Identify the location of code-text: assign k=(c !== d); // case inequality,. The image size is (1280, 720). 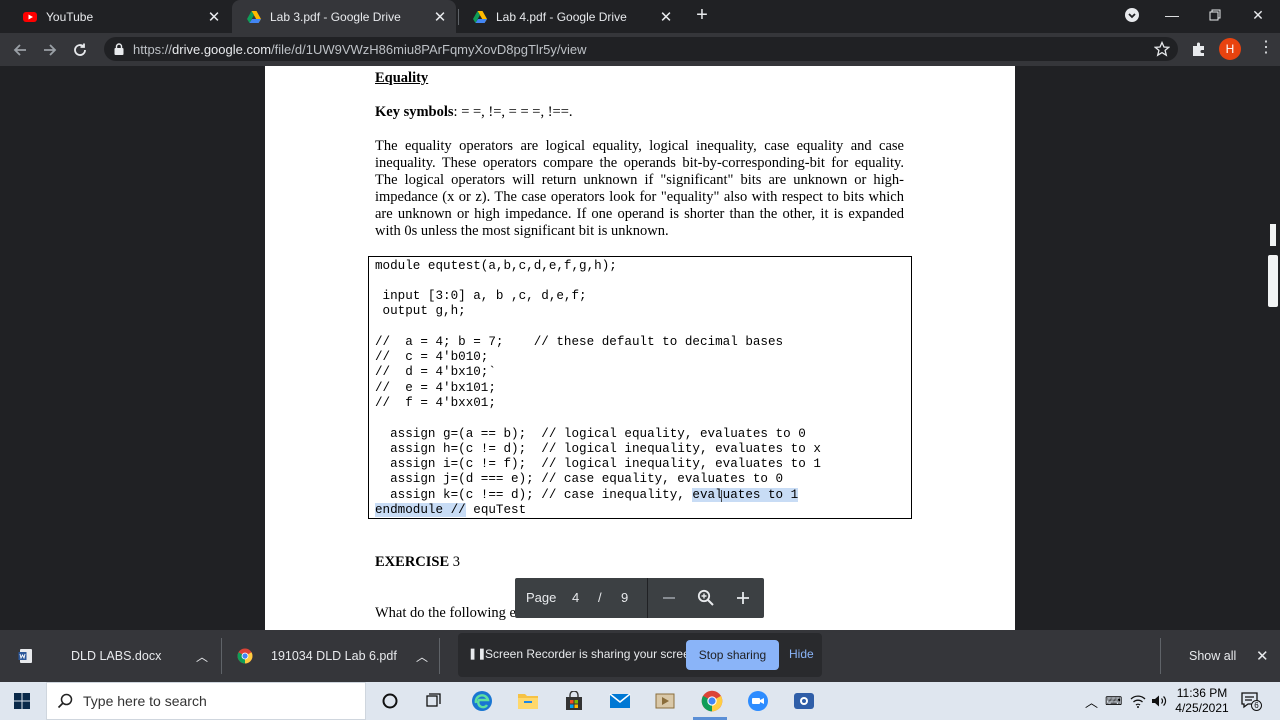
(534, 495).